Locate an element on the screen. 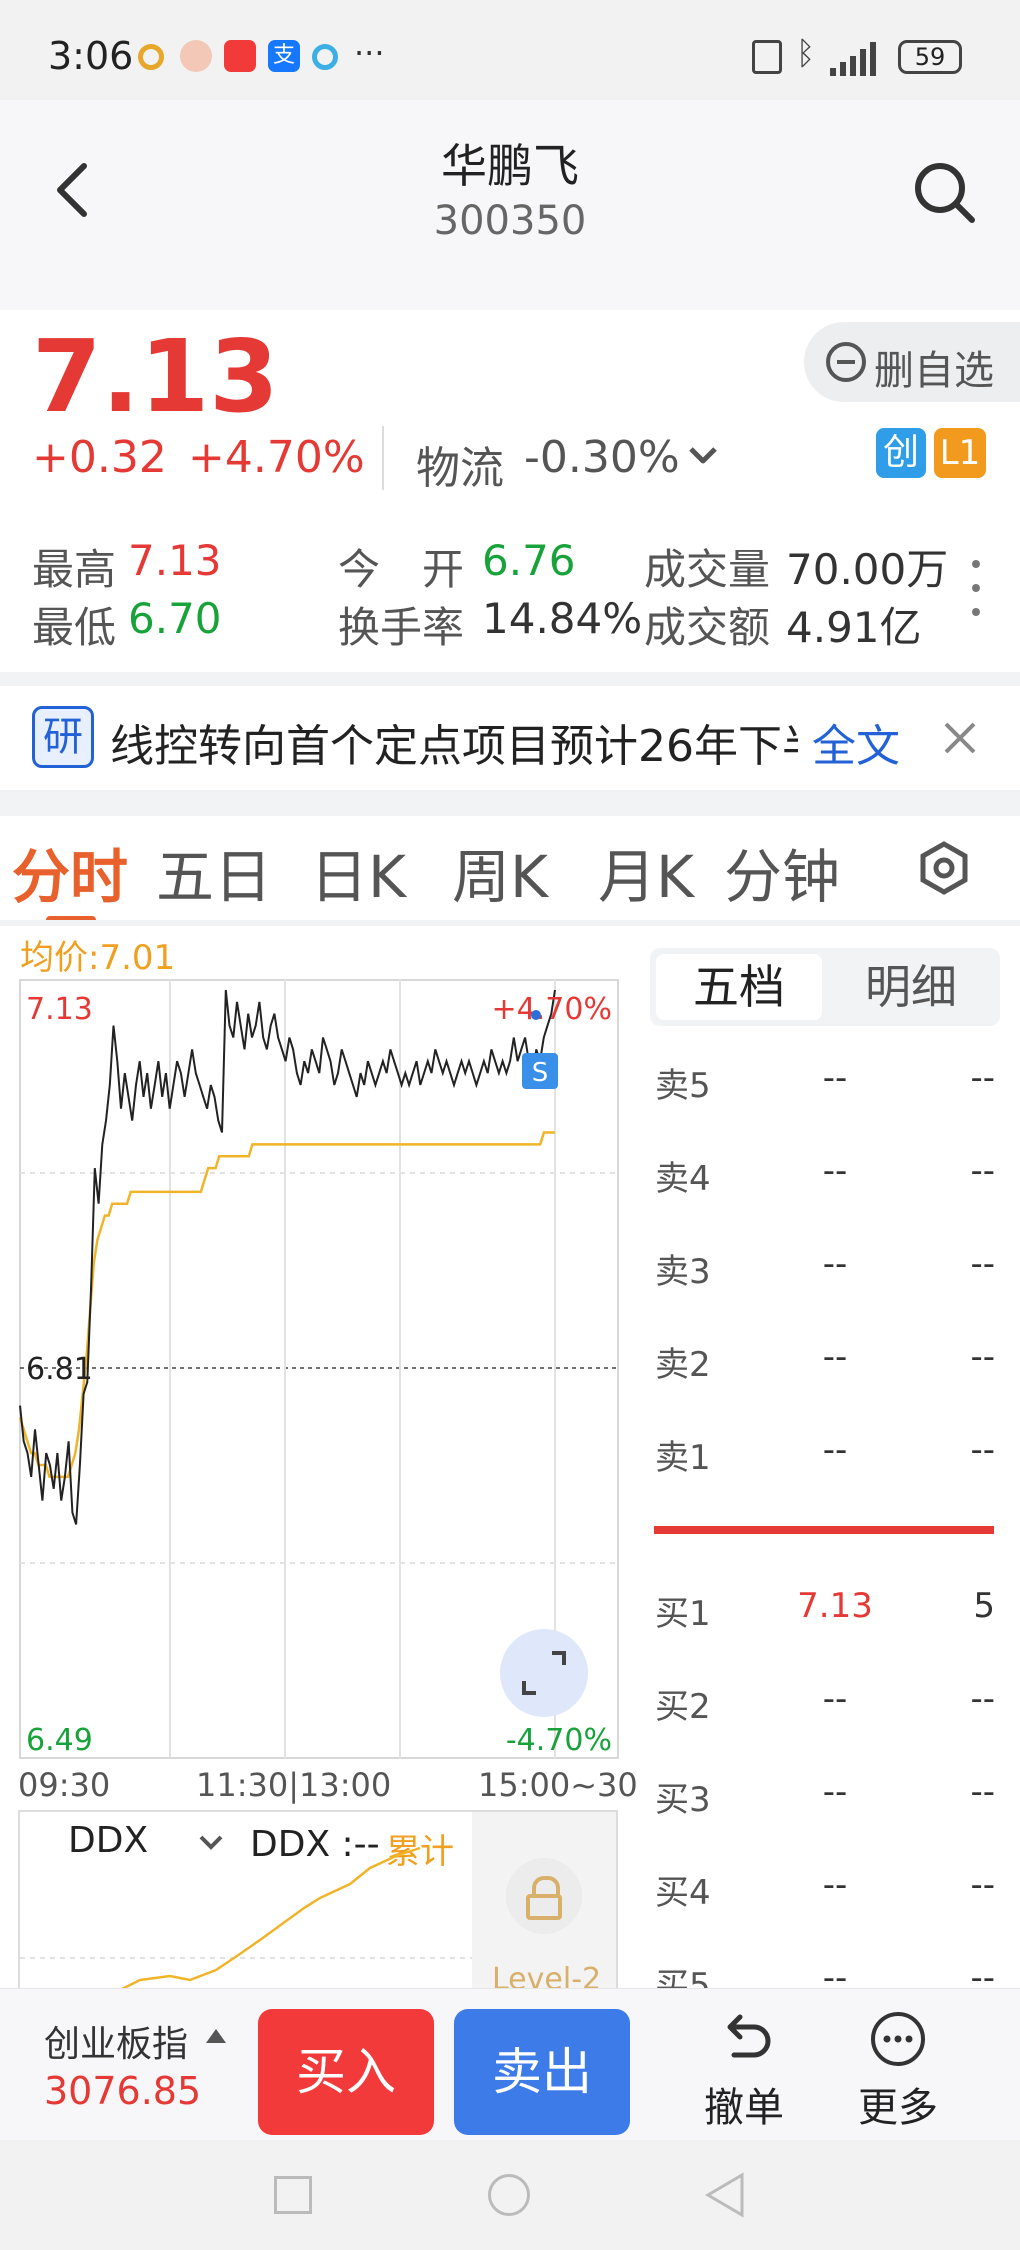 The width and height of the screenshot is (1020, 2250). settings-icon is located at coordinates (944, 868).